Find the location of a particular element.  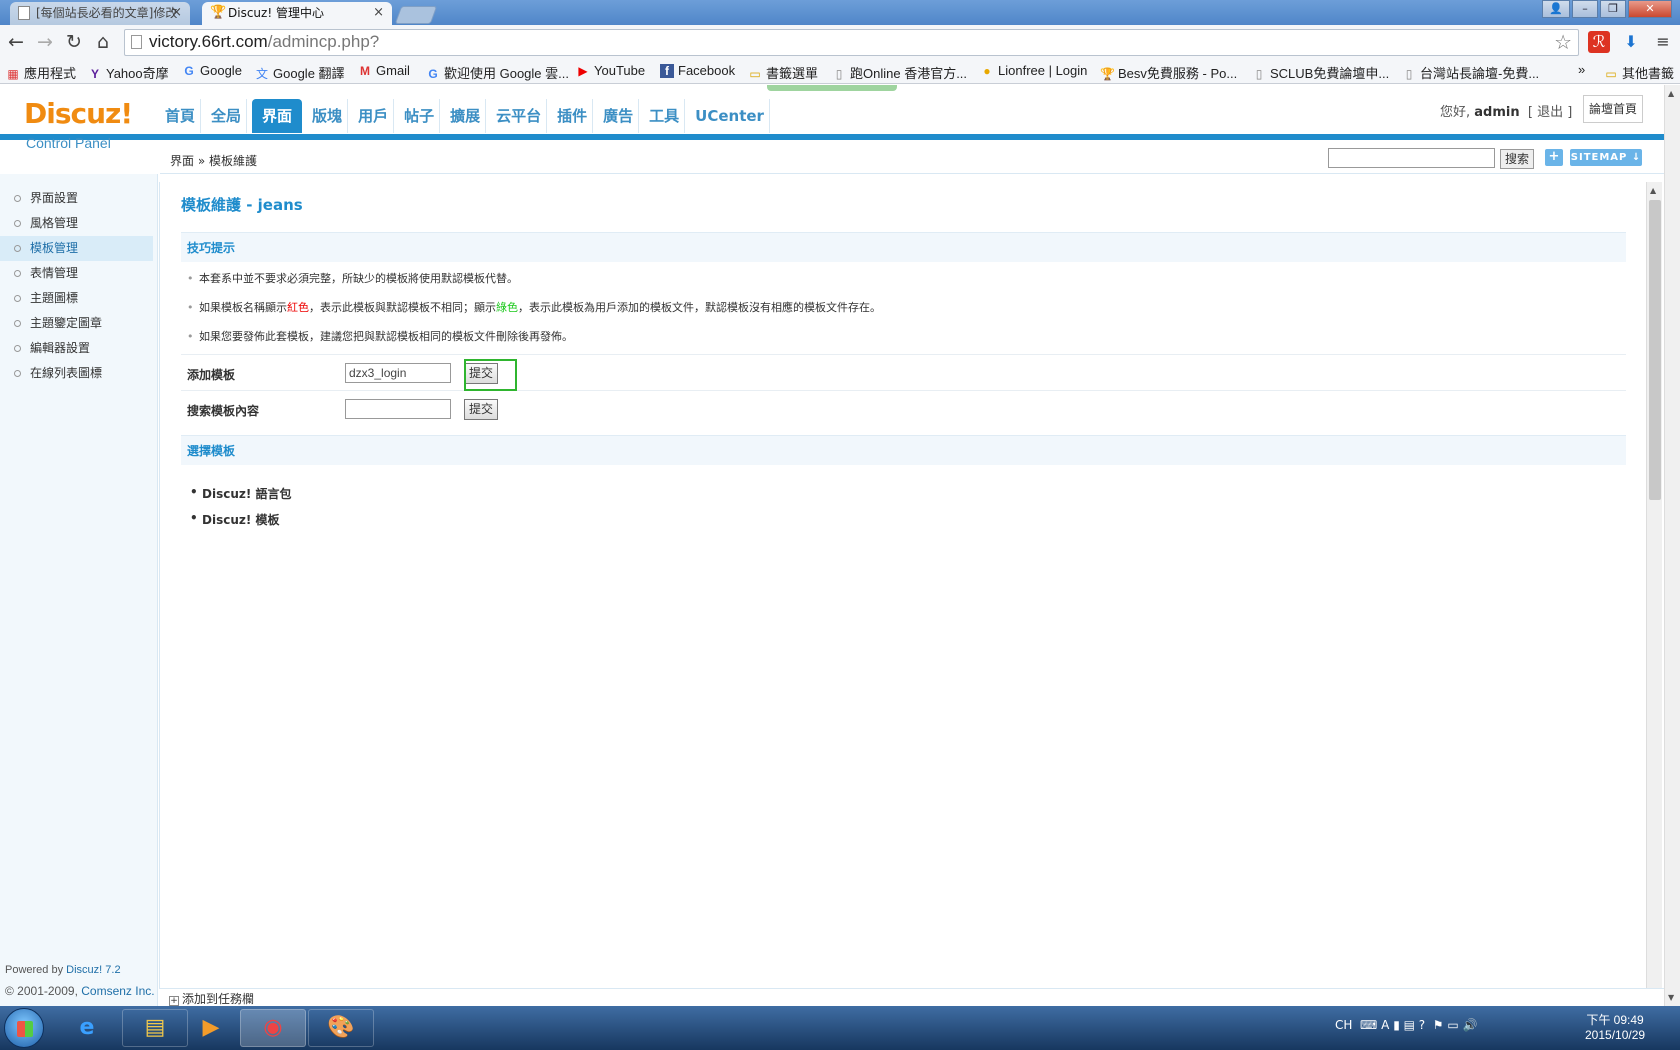

admin-search-input is located at coordinates (1411, 158).